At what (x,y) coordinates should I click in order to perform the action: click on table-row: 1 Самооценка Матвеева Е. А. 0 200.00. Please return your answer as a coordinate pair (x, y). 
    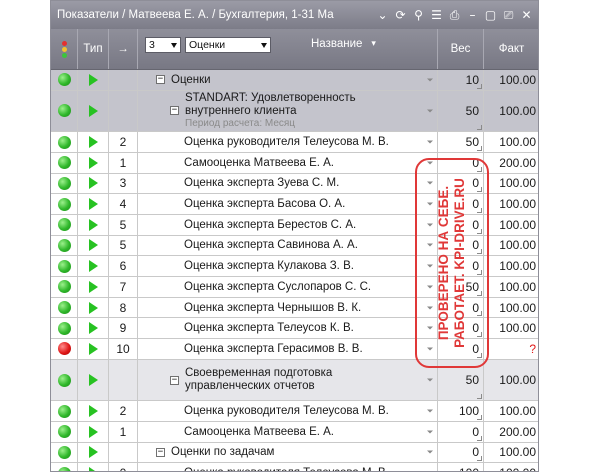
    Looking at the image, I should click on (294, 432).